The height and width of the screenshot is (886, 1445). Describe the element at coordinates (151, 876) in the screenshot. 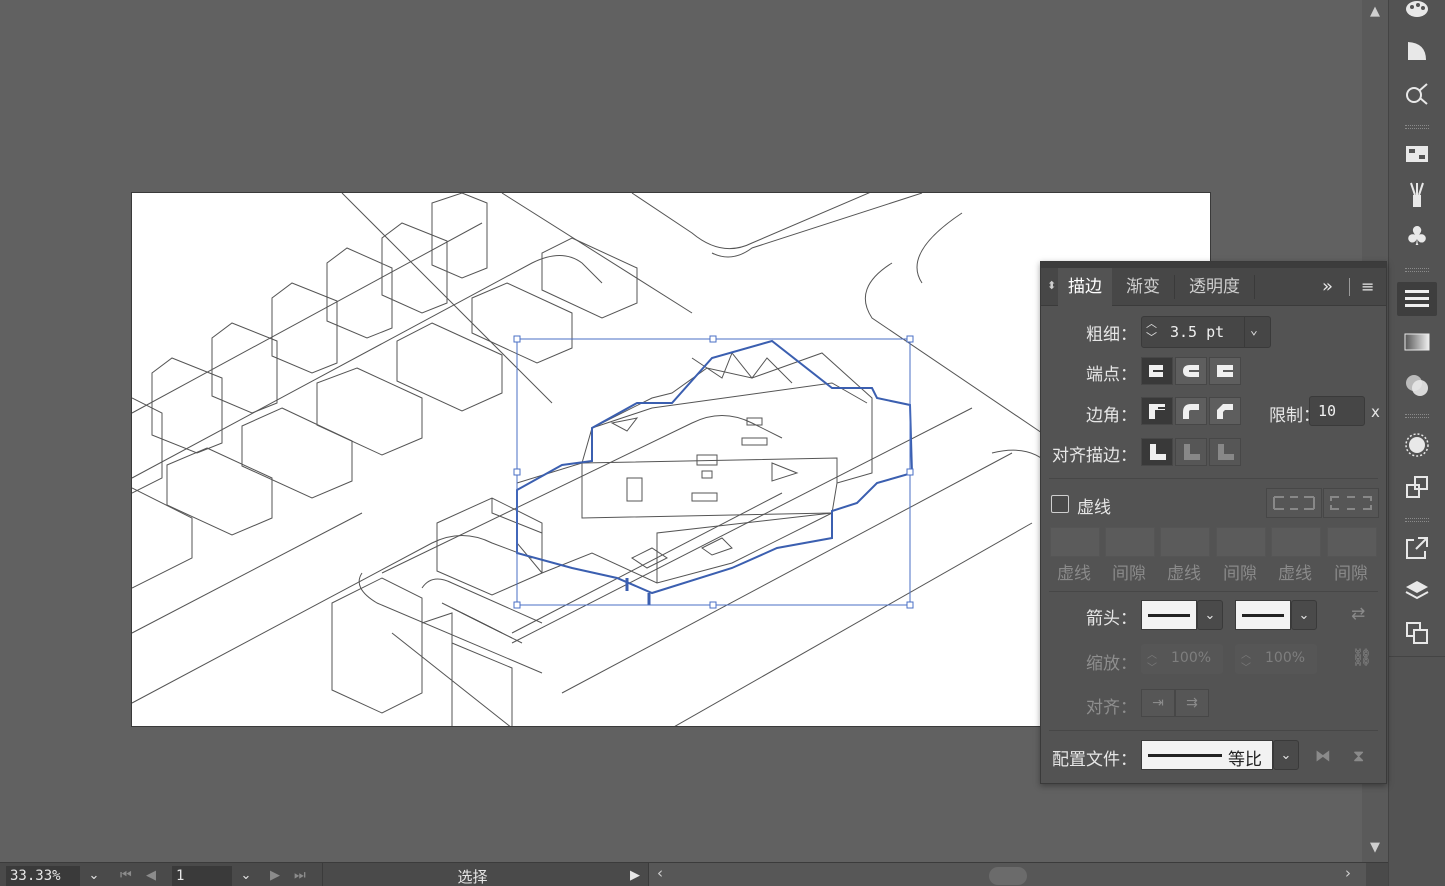

I see `previous-artboard-icon: ◀` at that location.